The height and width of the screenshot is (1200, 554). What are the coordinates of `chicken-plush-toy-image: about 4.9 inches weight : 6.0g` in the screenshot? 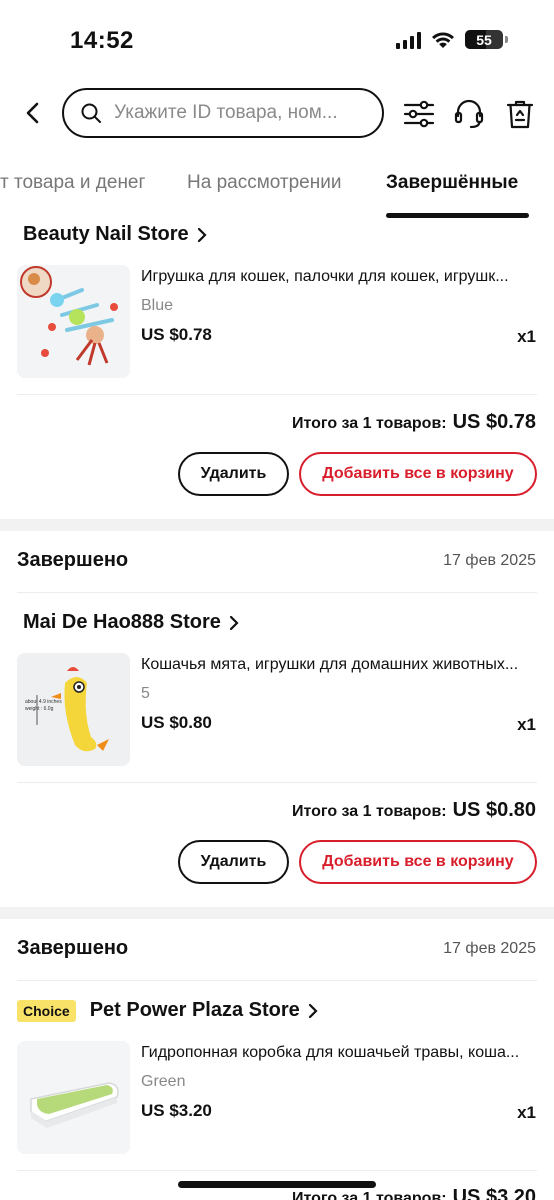 It's located at (73, 709).